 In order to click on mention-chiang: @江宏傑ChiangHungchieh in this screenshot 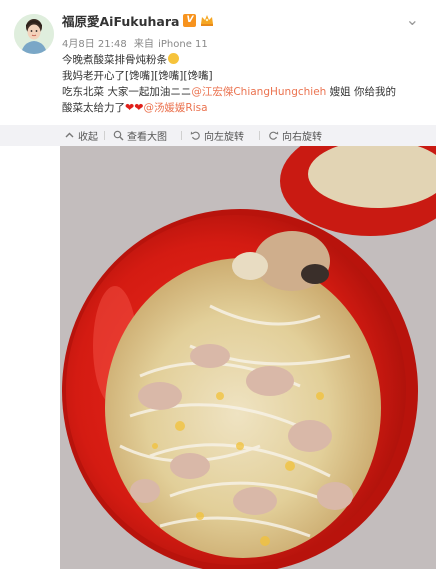, I will do `click(258, 92)`.